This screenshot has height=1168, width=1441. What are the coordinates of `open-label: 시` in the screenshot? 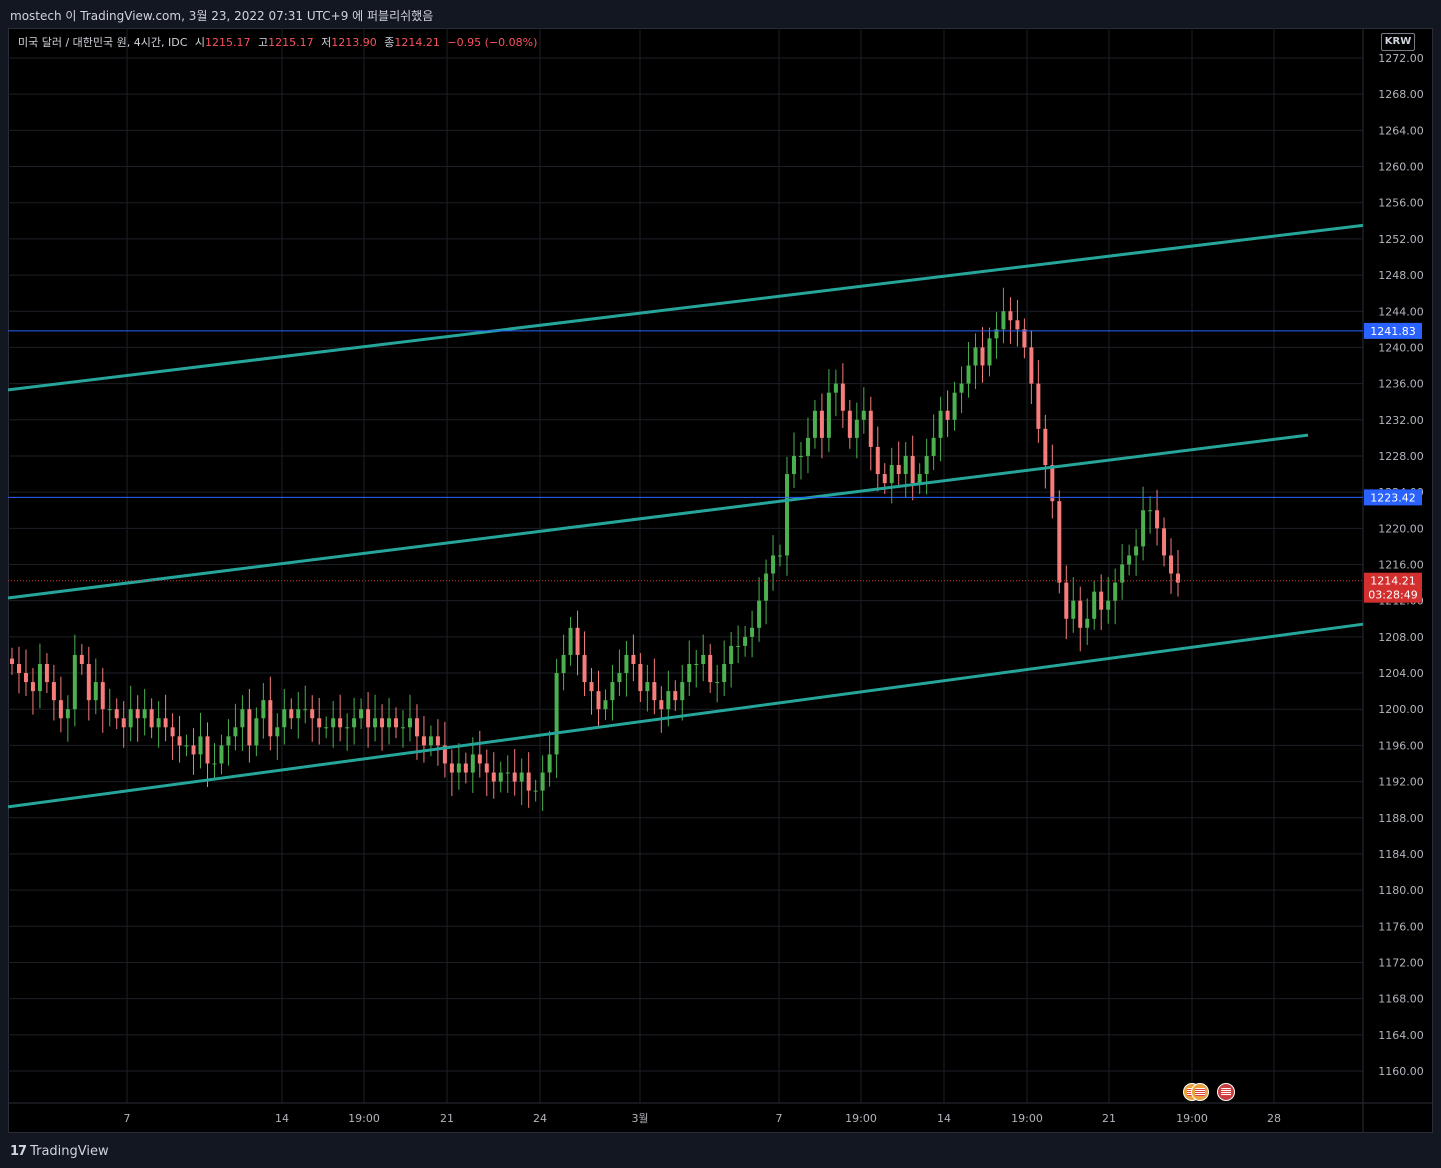 It's located at (200, 42).